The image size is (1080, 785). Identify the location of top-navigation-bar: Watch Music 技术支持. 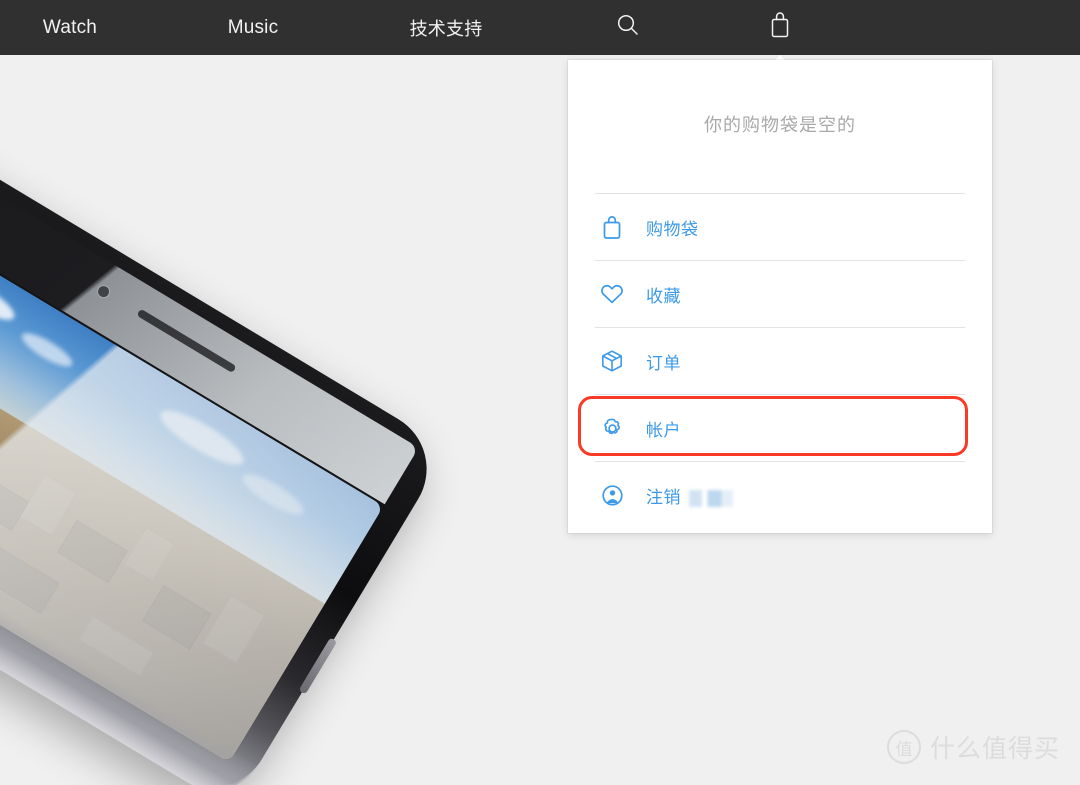
(540, 35).